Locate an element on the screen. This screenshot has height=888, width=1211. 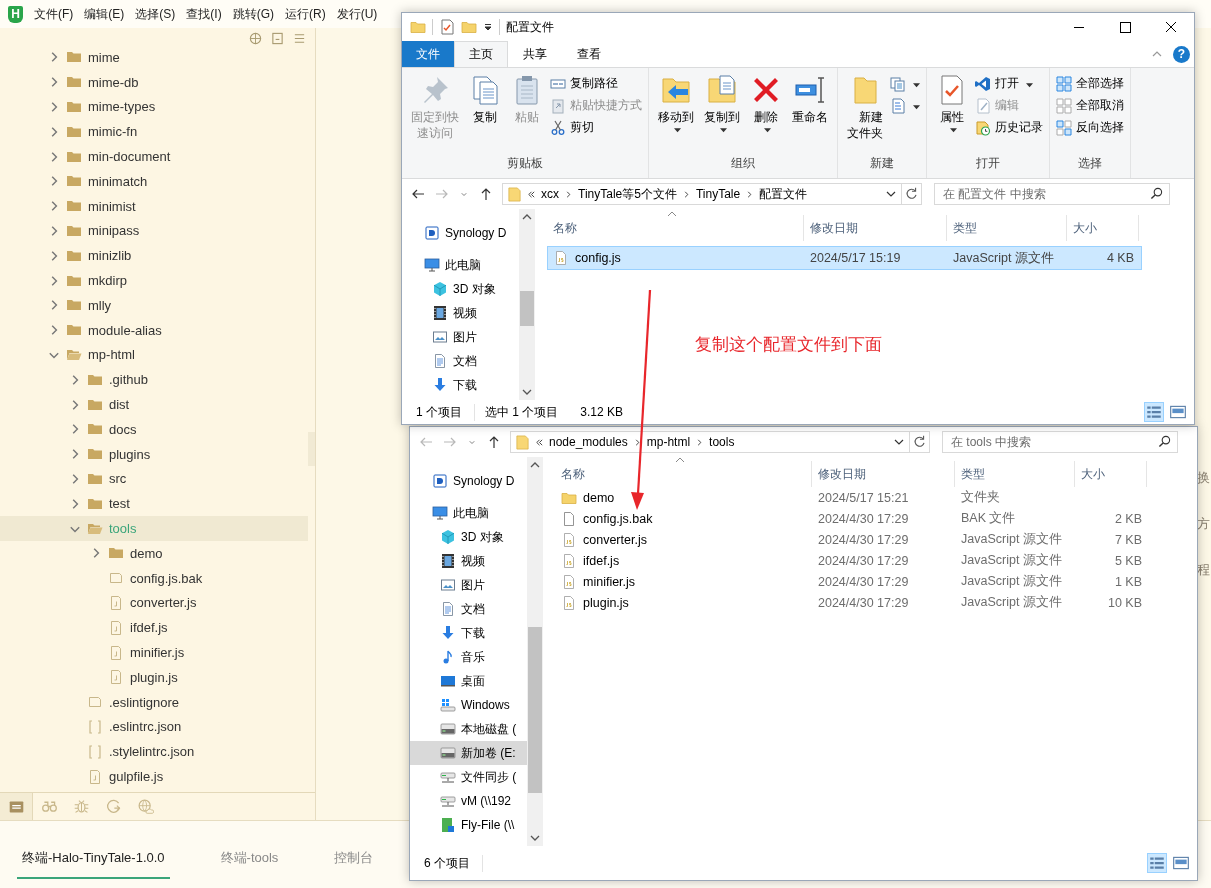
tree-item: mime-db is located at coordinates (154, 82).